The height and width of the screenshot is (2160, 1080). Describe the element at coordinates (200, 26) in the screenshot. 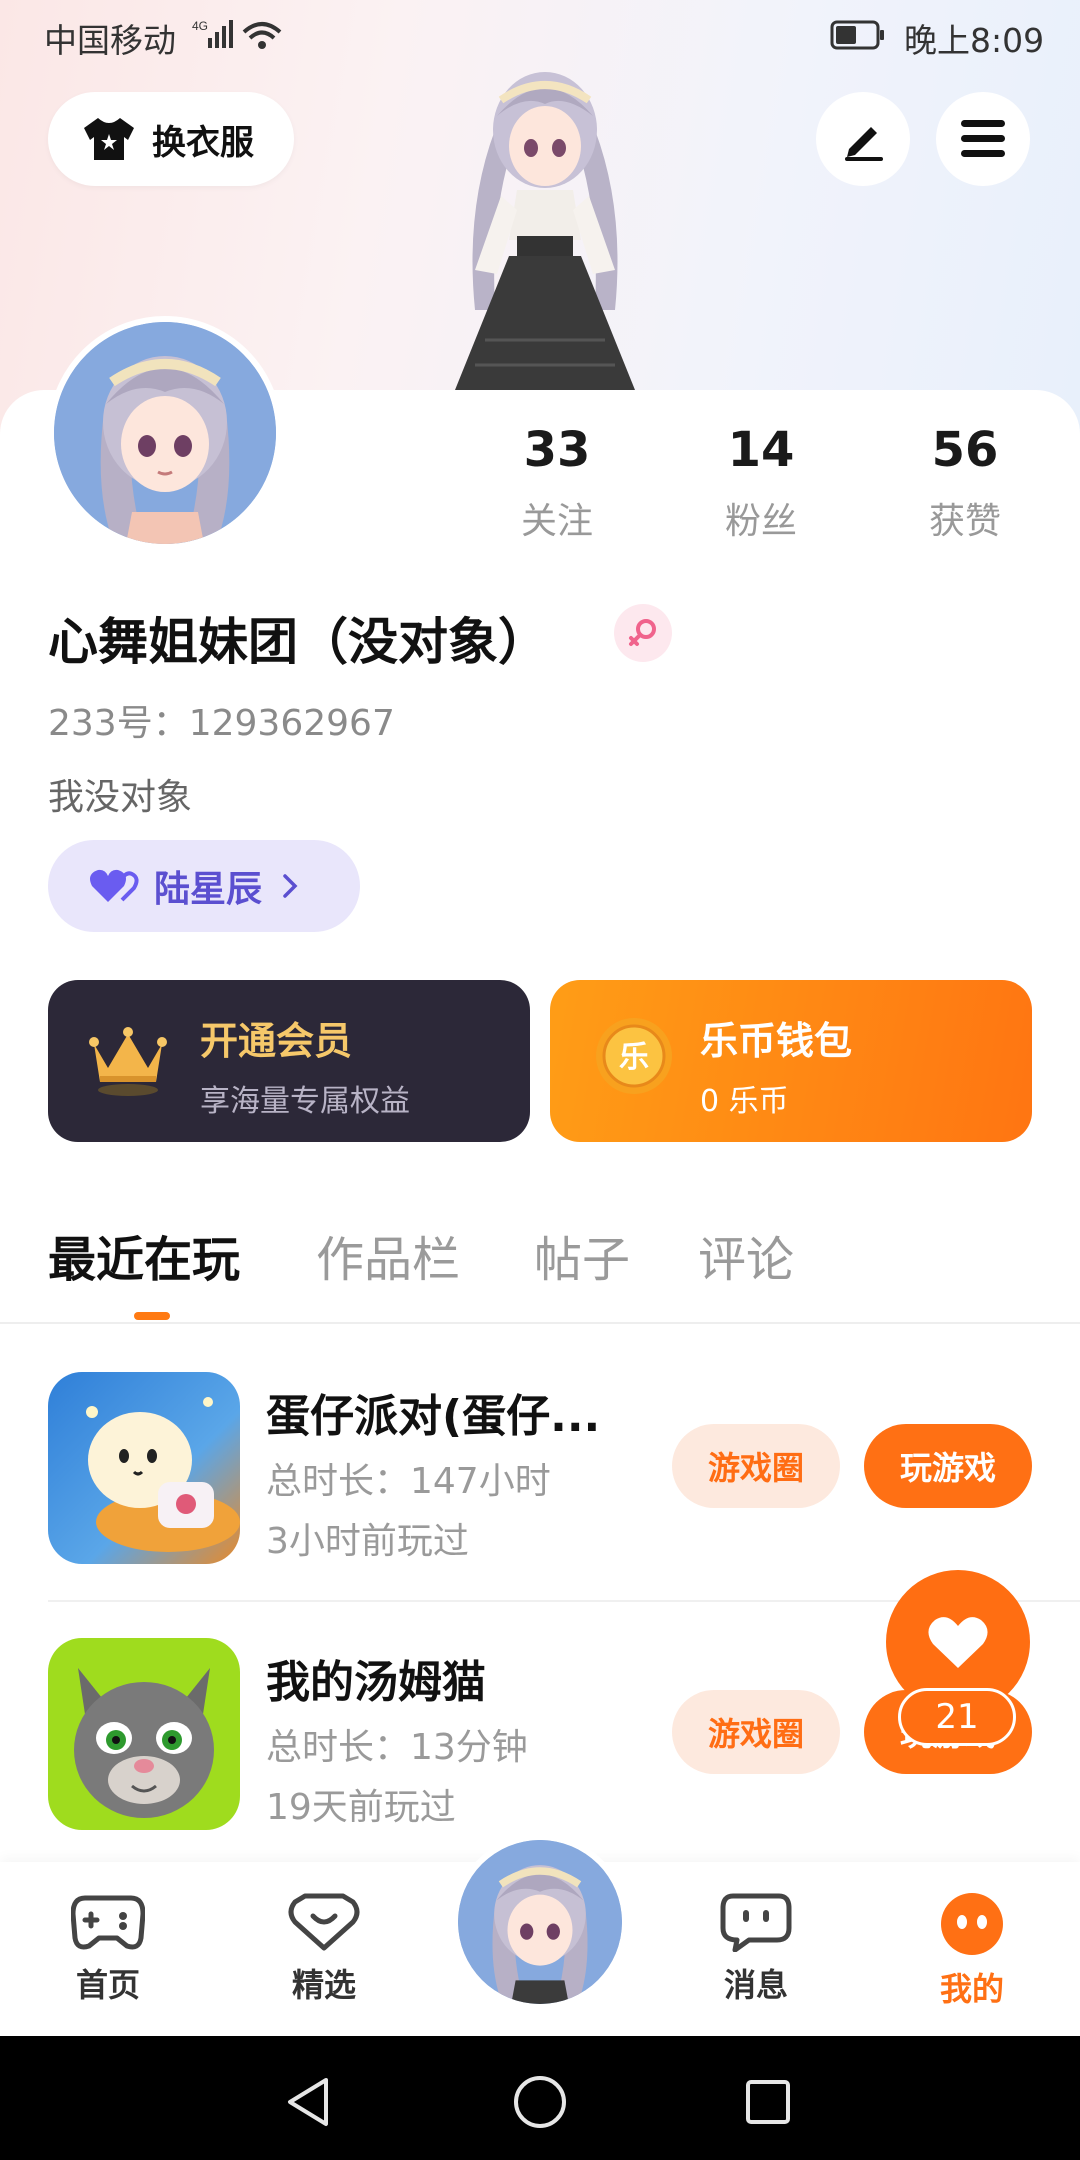

I see `network-type-label: 4G` at that location.